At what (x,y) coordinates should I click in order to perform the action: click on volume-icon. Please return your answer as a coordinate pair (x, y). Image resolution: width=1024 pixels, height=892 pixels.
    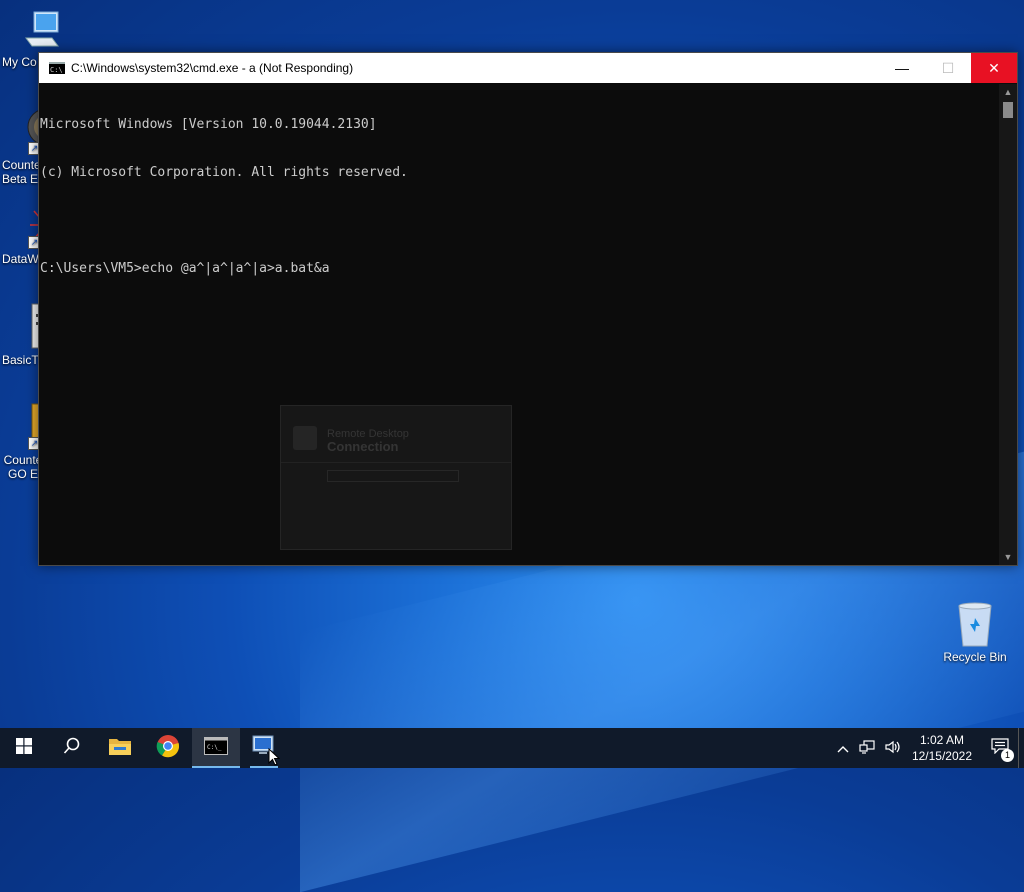
    Looking at the image, I should click on (893, 748).